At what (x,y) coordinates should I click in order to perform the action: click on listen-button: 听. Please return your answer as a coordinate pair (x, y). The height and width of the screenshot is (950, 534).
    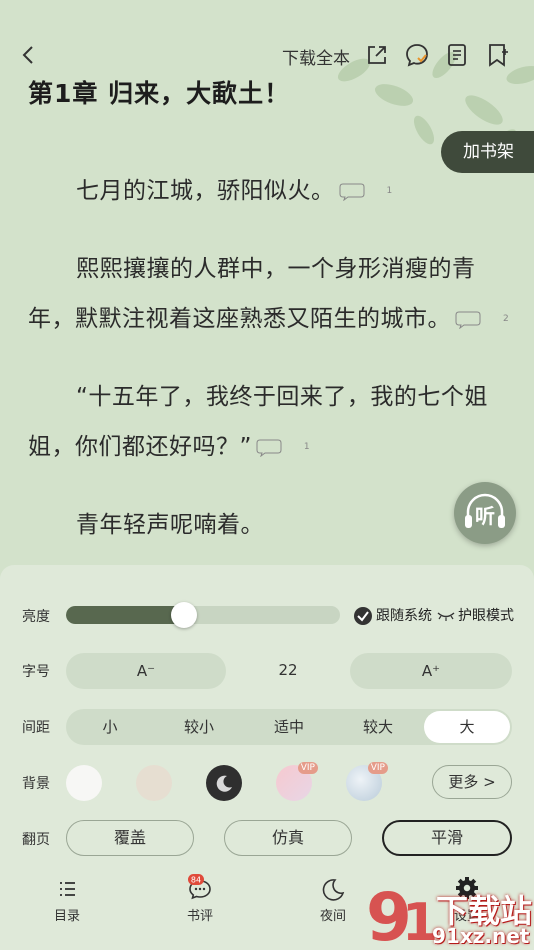
    Looking at the image, I should click on (485, 513).